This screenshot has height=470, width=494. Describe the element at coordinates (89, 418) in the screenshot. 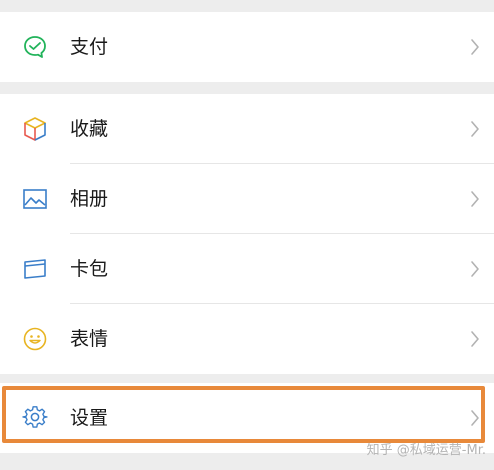

I see `menu-item-settings-label: 设置` at that location.